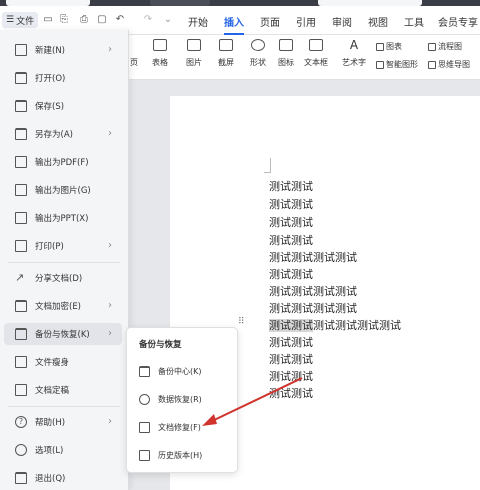  I want to click on annotation-arrow-line, so click(256, 400).